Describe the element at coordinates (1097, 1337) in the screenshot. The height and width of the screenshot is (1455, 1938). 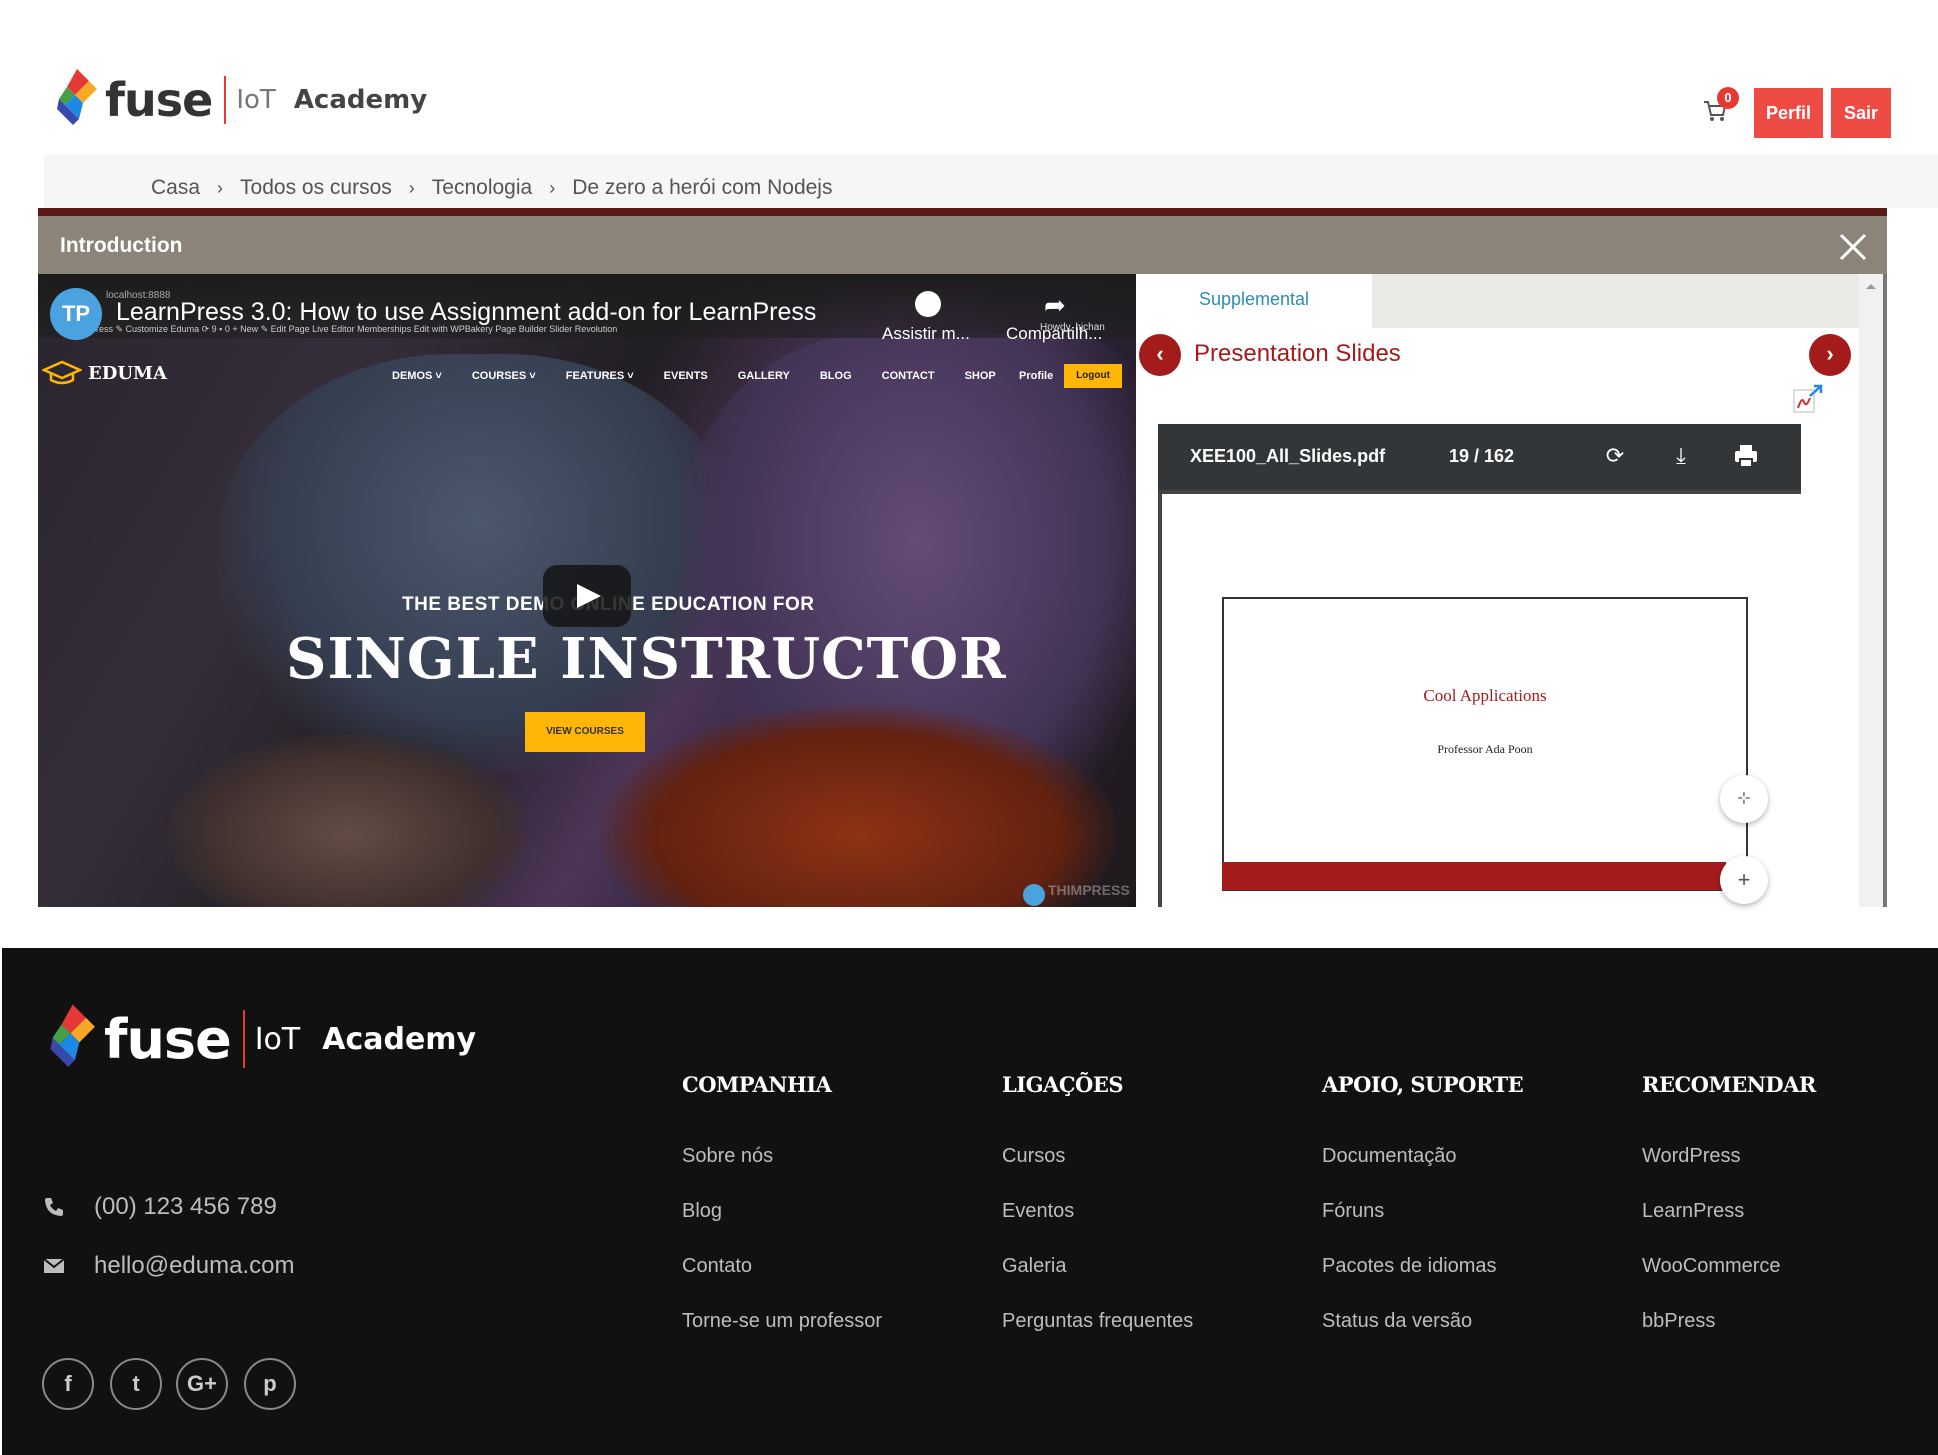
I see `footer-link: Perguntas frequentes` at that location.